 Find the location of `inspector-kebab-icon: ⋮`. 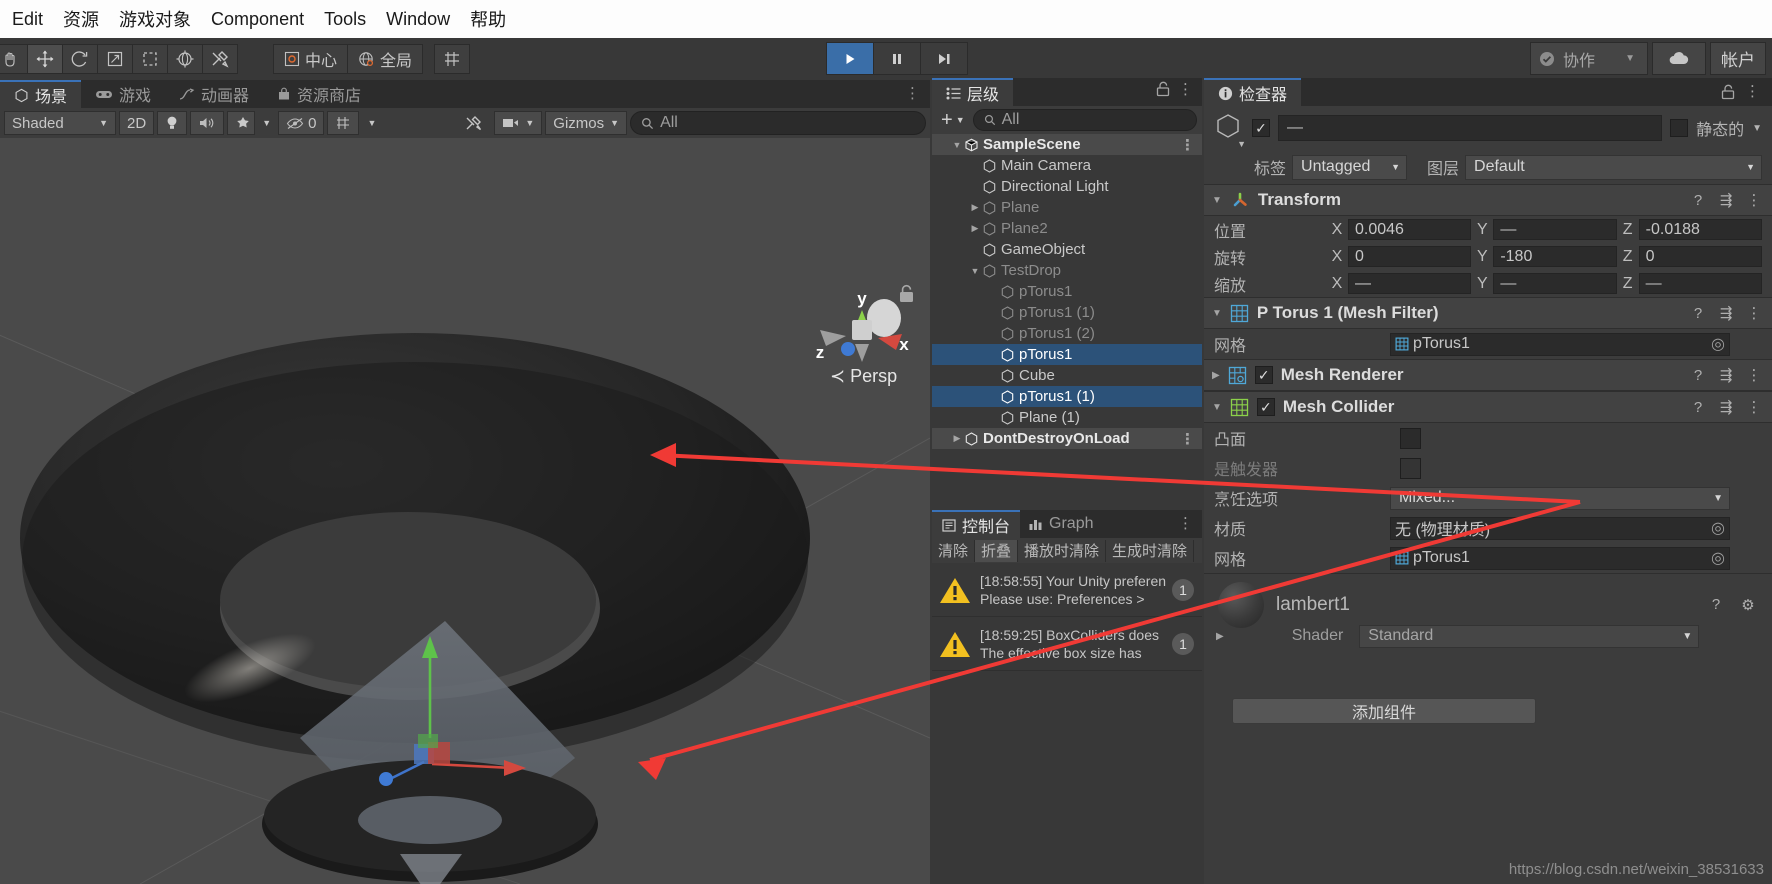

inspector-kebab-icon: ⋮ is located at coordinates (1754, 94).